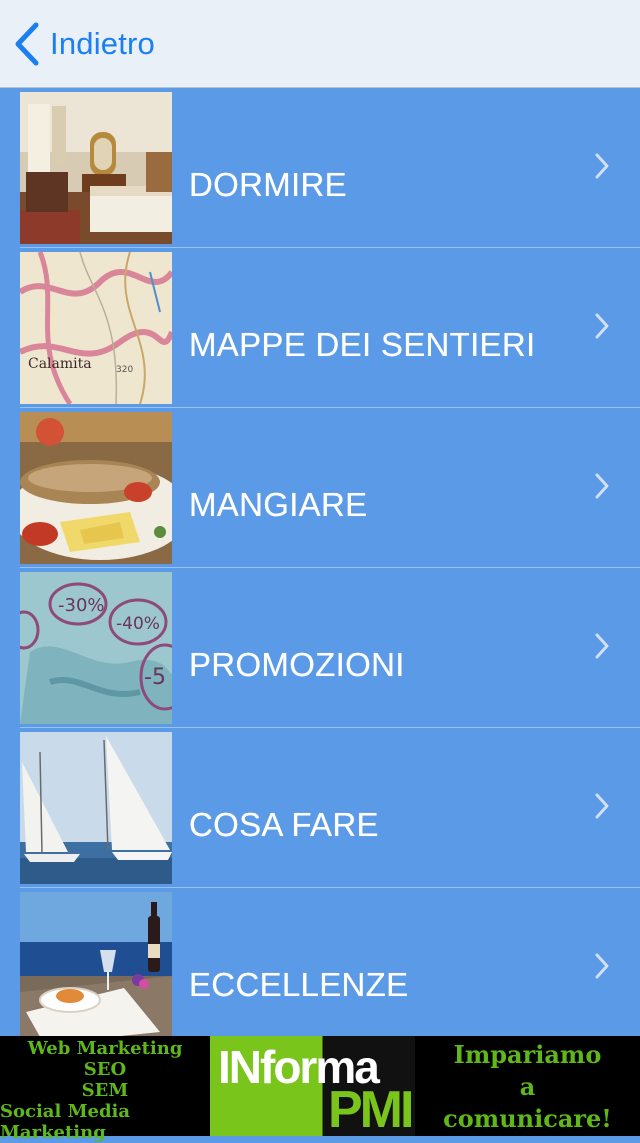 This screenshot has height=1143, width=640. What do you see at coordinates (320, 962) in the screenshot?
I see `menu-item-eccellenze: ECCELLENZE` at bounding box center [320, 962].